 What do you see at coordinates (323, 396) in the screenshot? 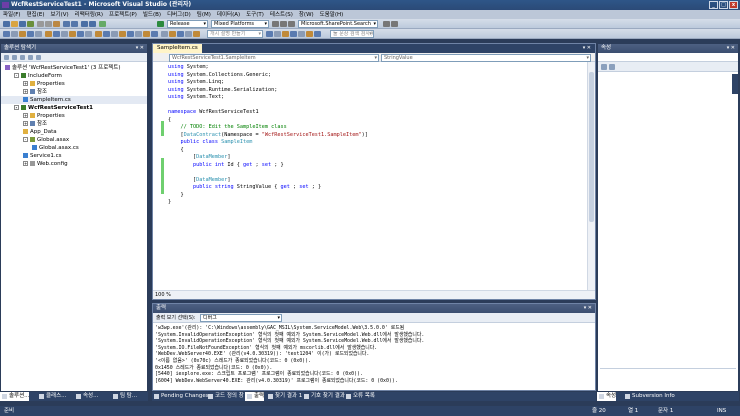
I see `bottom-tab-4: 기호 찾기 결과` at bounding box center [323, 396].